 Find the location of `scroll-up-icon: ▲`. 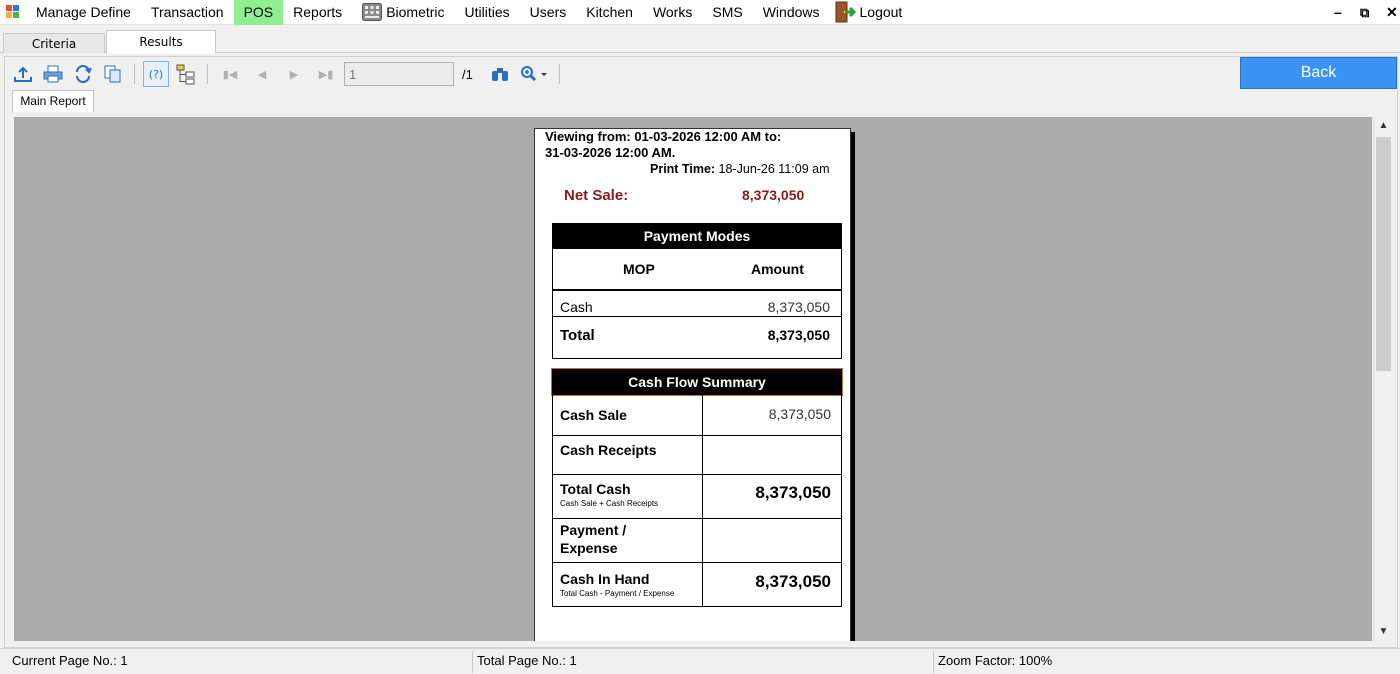

scroll-up-icon: ▲ is located at coordinates (1383, 126).